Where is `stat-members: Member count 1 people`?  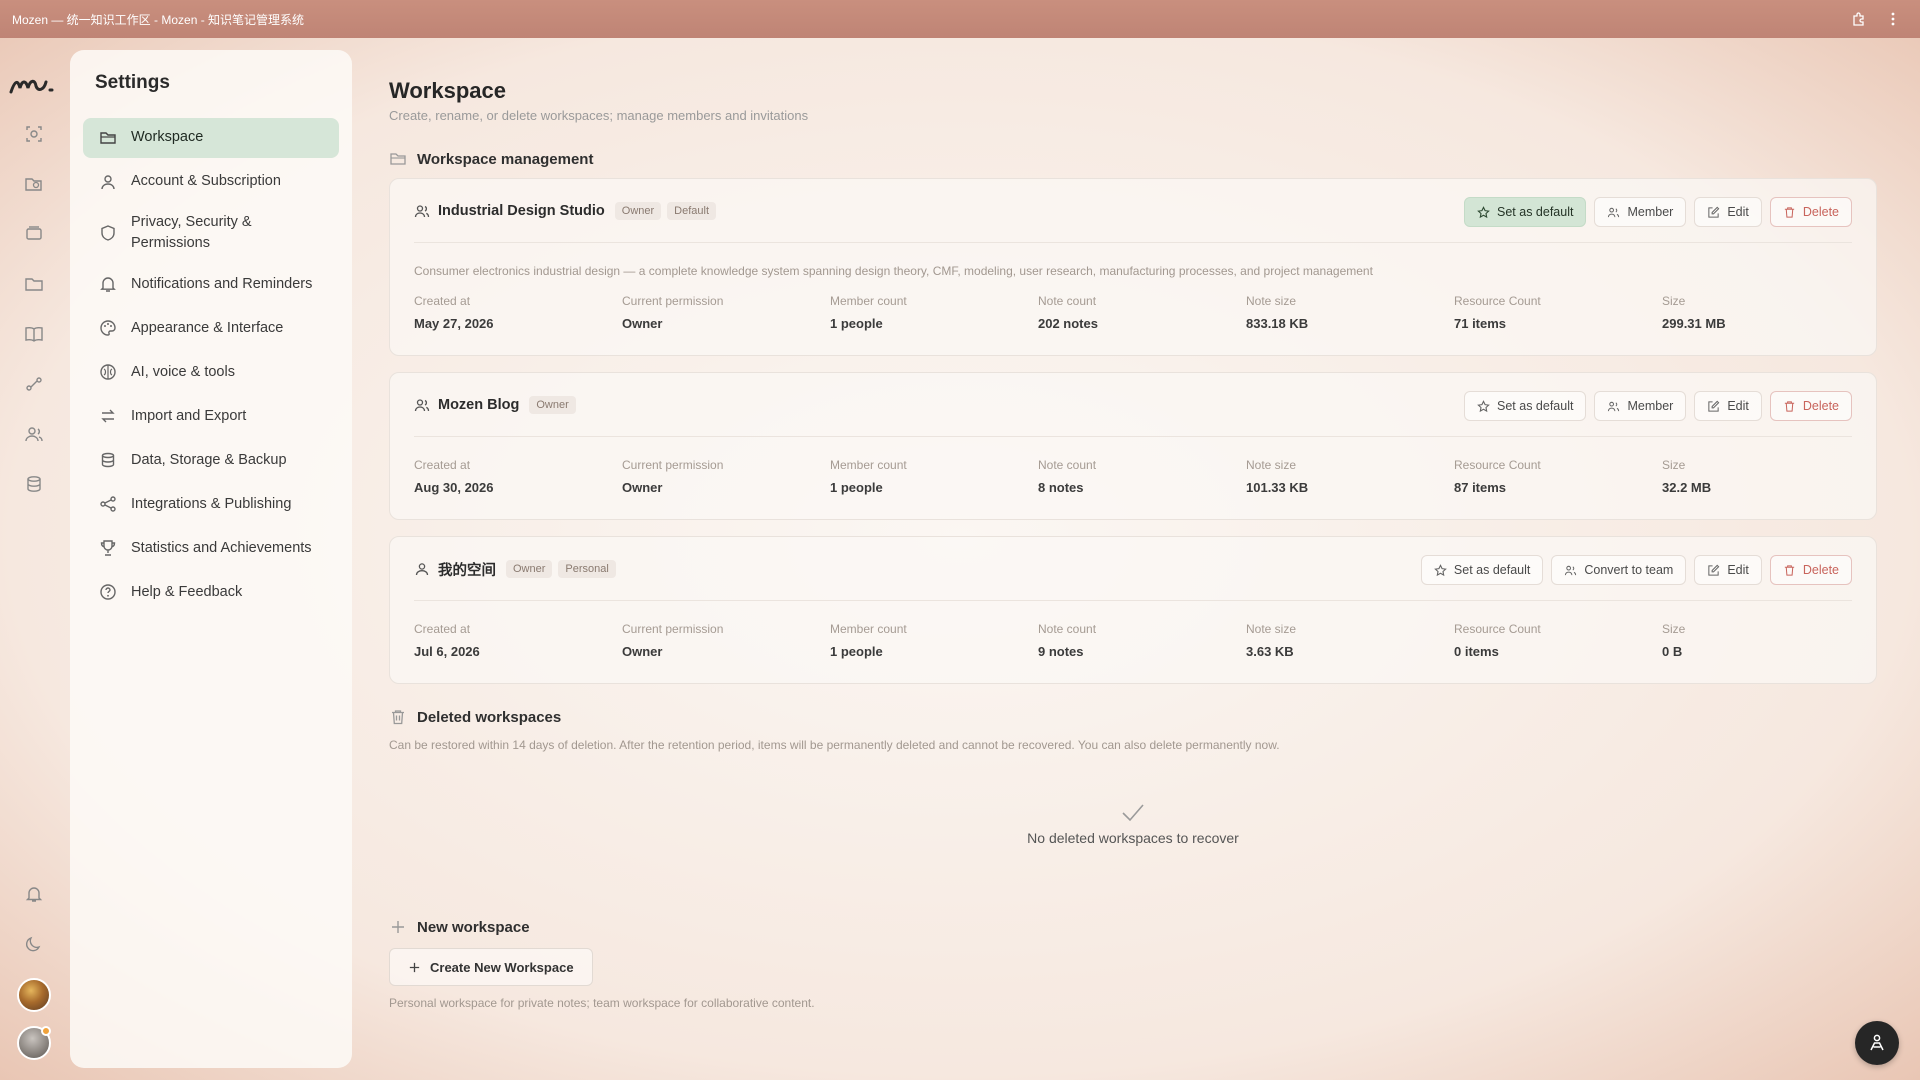 stat-members: Member count 1 people is located at coordinates (934, 640).